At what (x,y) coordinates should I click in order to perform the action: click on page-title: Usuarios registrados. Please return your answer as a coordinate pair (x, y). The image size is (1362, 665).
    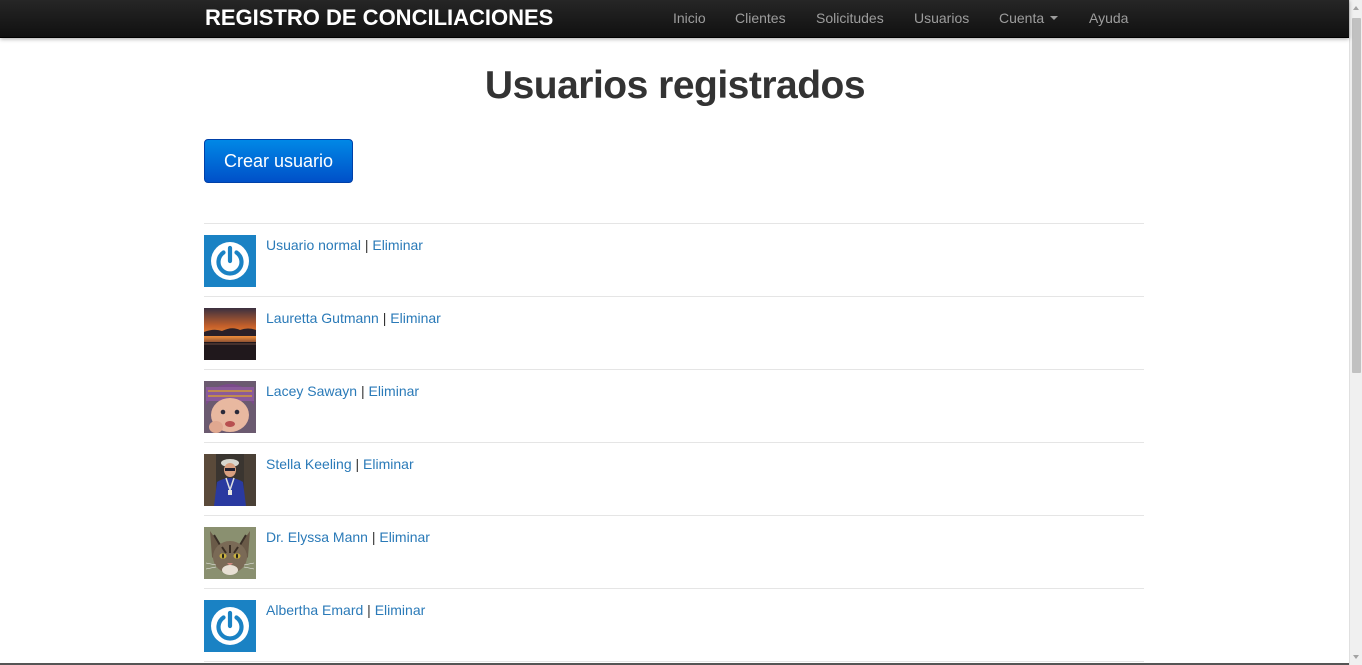
    Looking at the image, I should click on (675, 86).